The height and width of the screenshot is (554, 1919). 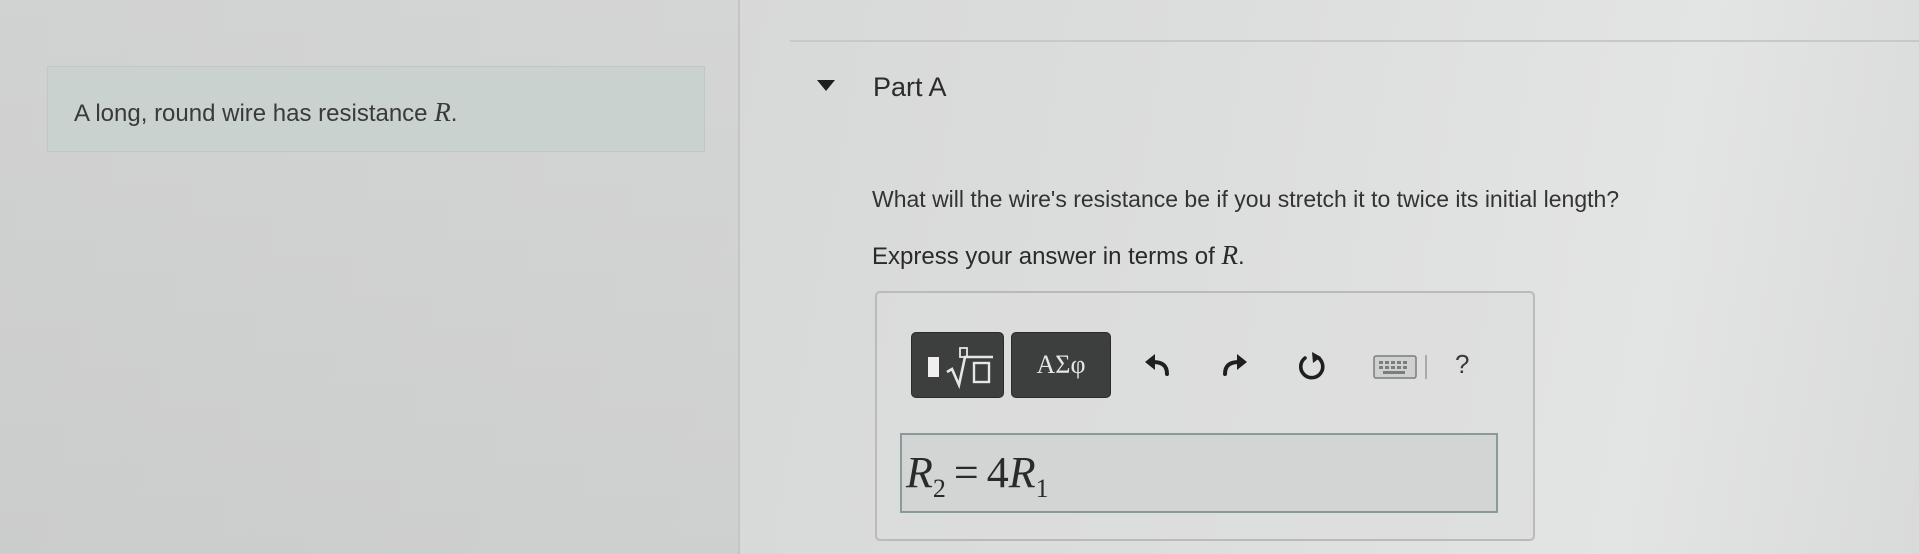 What do you see at coordinates (454, 113) in the screenshot?
I see `intro-period: .` at bounding box center [454, 113].